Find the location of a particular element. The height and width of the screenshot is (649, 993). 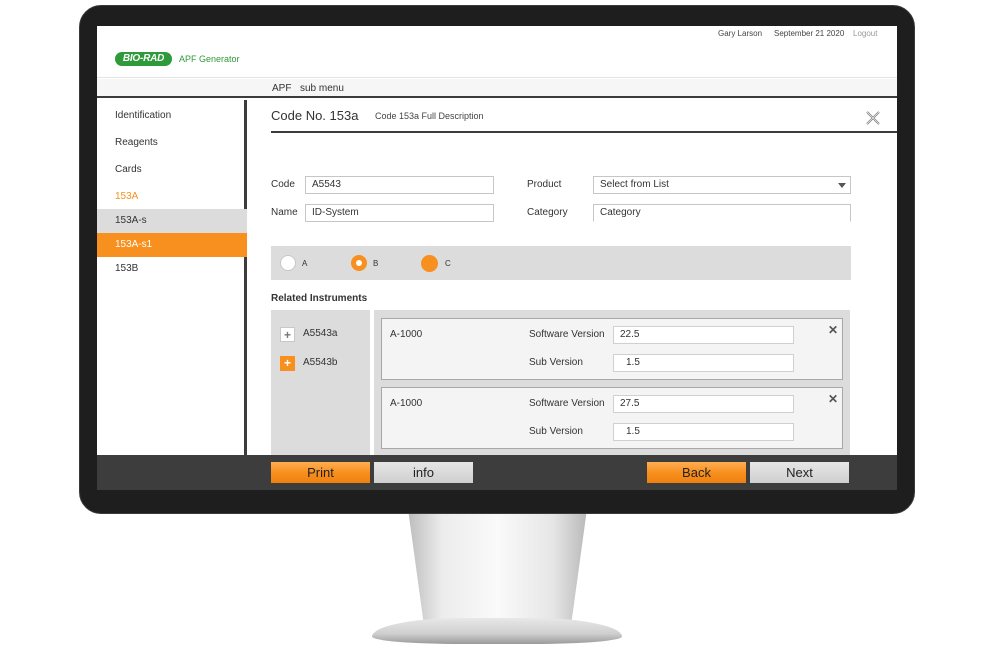

page-title: Code No. 153a is located at coordinates (315, 115).